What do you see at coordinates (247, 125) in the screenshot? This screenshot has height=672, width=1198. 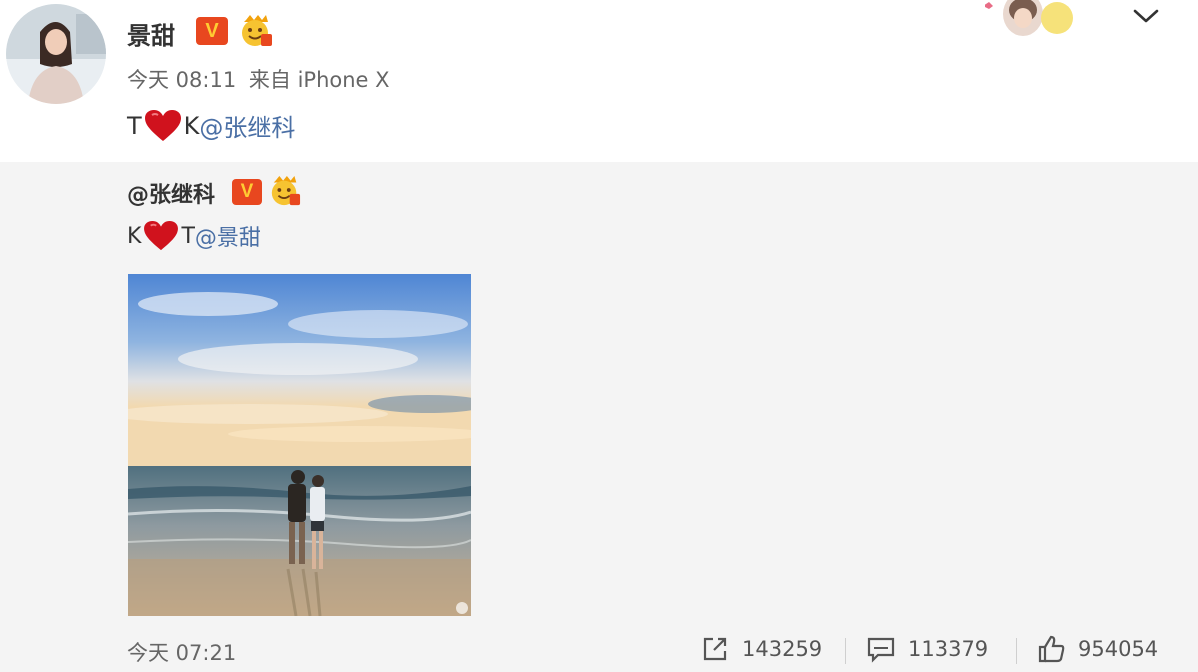 I see `mention-link: @张继科` at bounding box center [247, 125].